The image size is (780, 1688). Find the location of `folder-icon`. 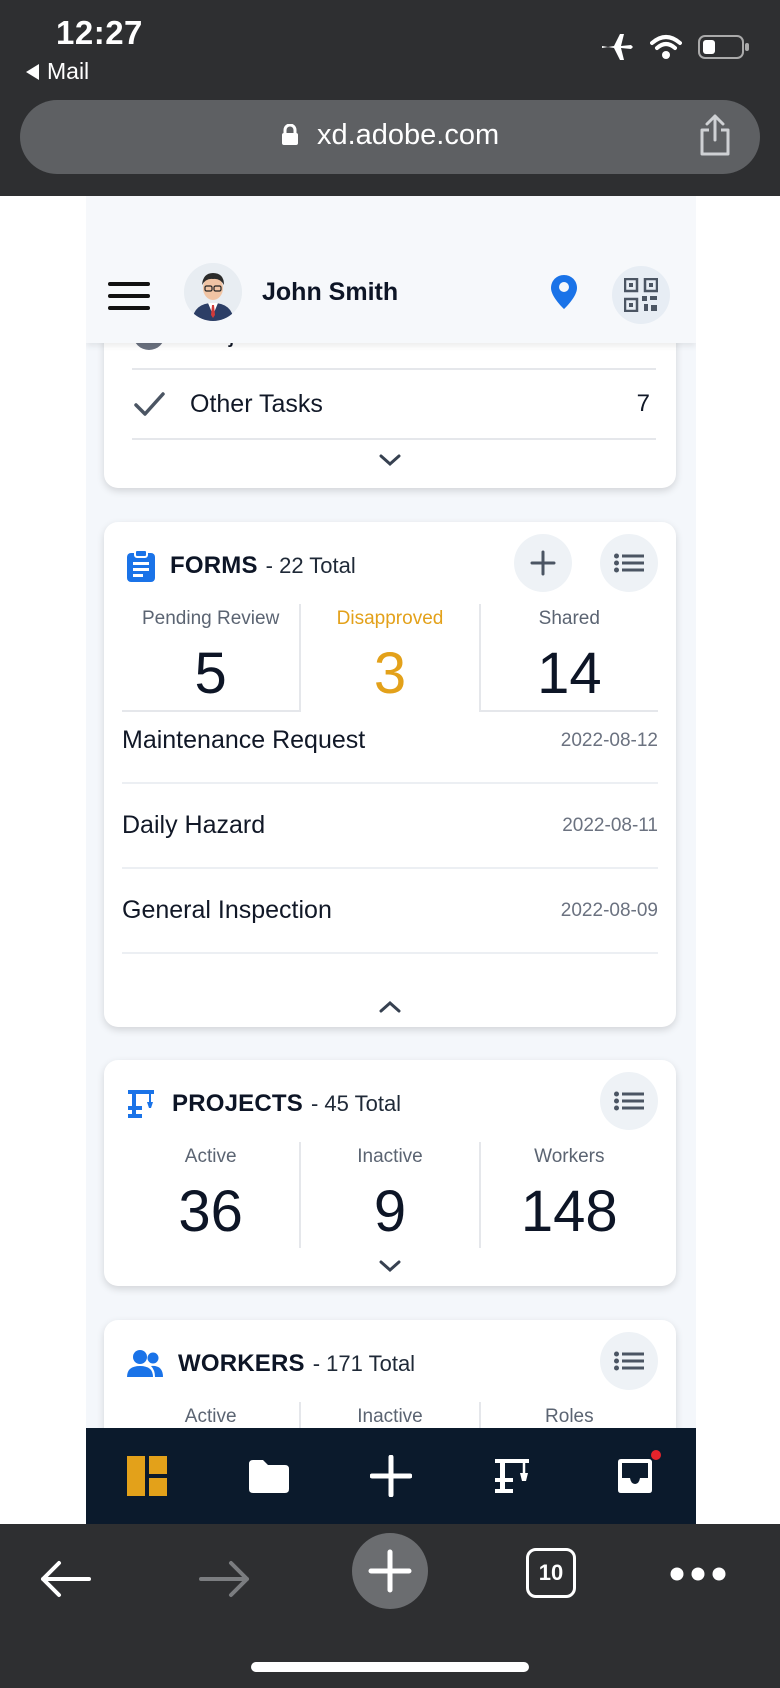

folder-icon is located at coordinates (269, 1476).